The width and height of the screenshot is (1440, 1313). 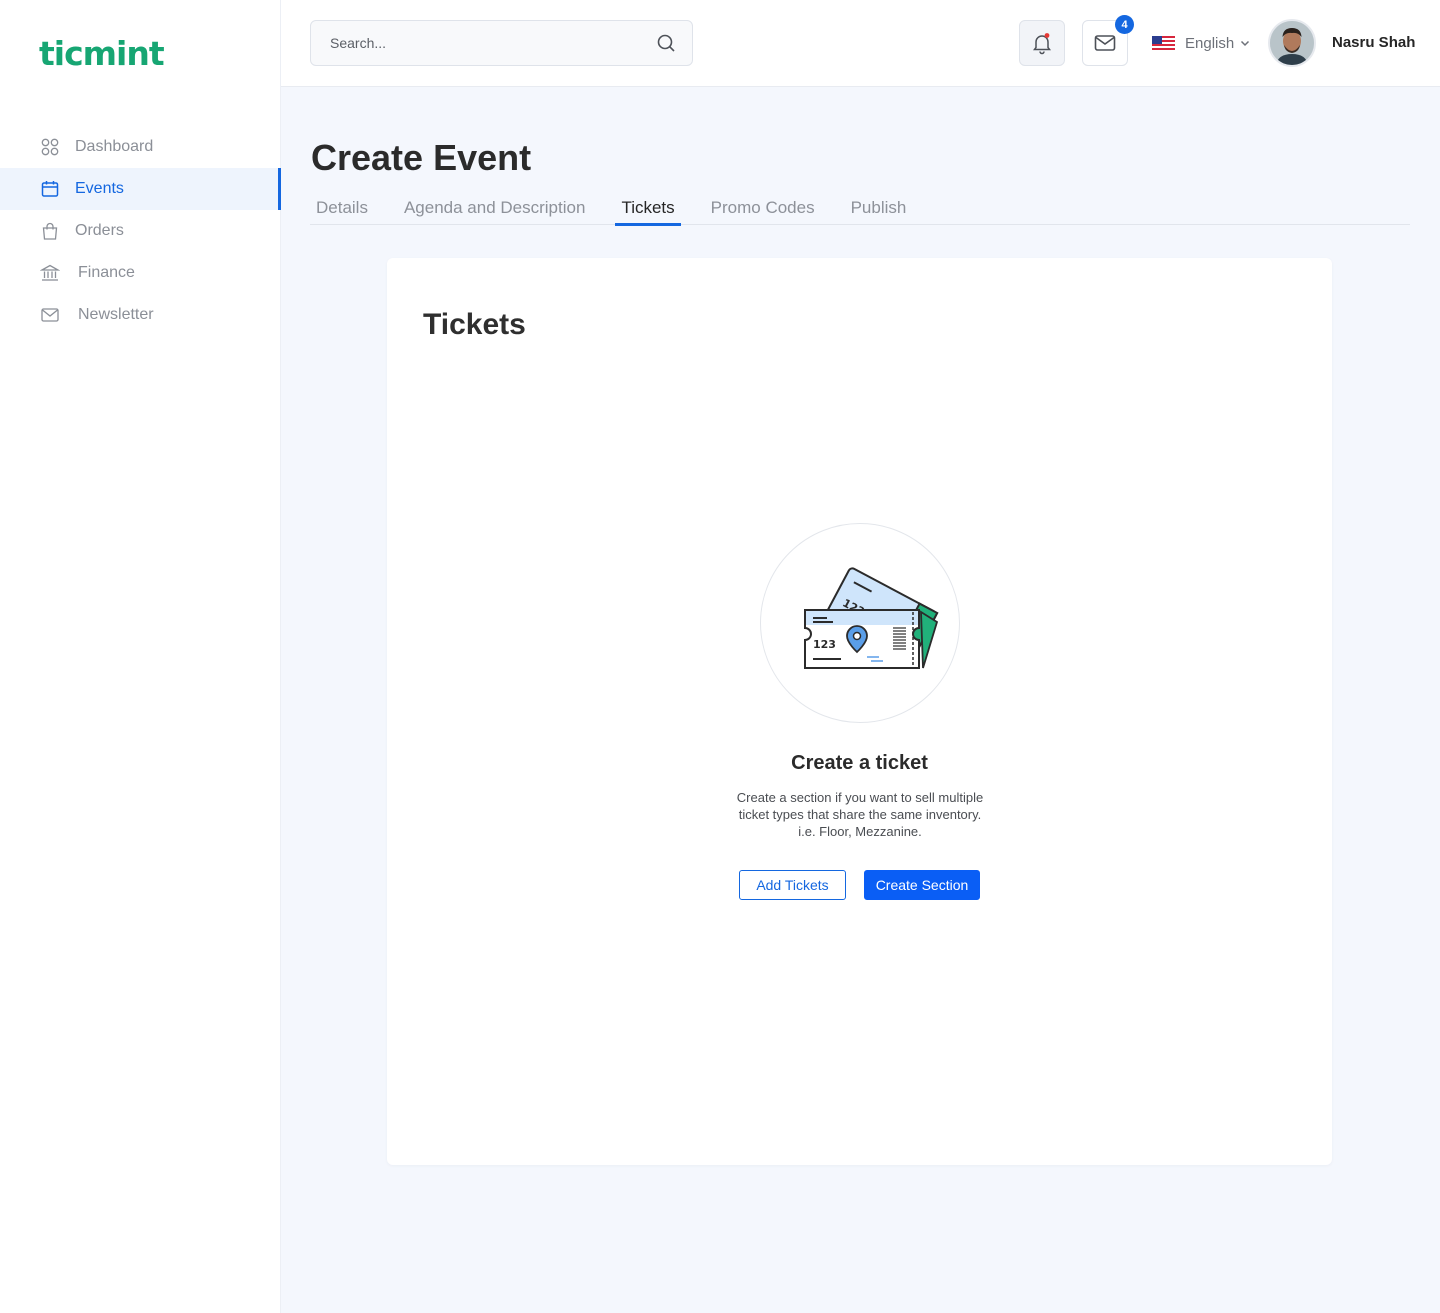 What do you see at coordinates (99, 188) in the screenshot?
I see `sidebar-item-label: Events` at bounding box center [99, 188].